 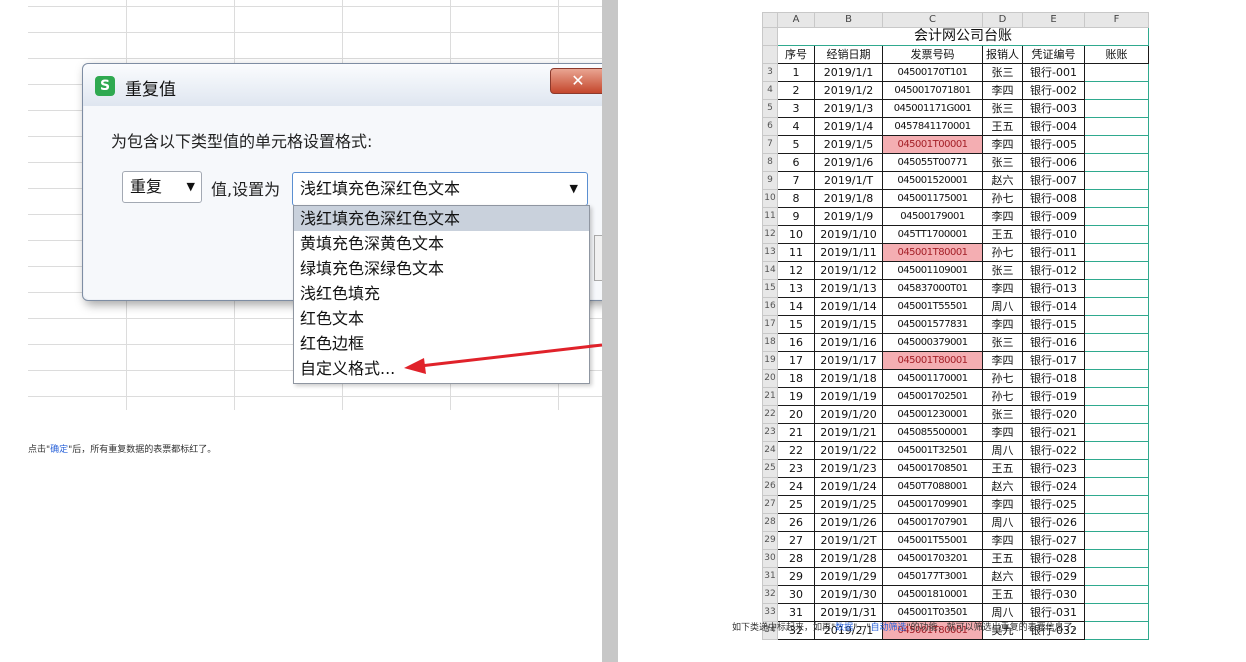 I want to click on red-arrow-shaft, so click(x=511, y=355).